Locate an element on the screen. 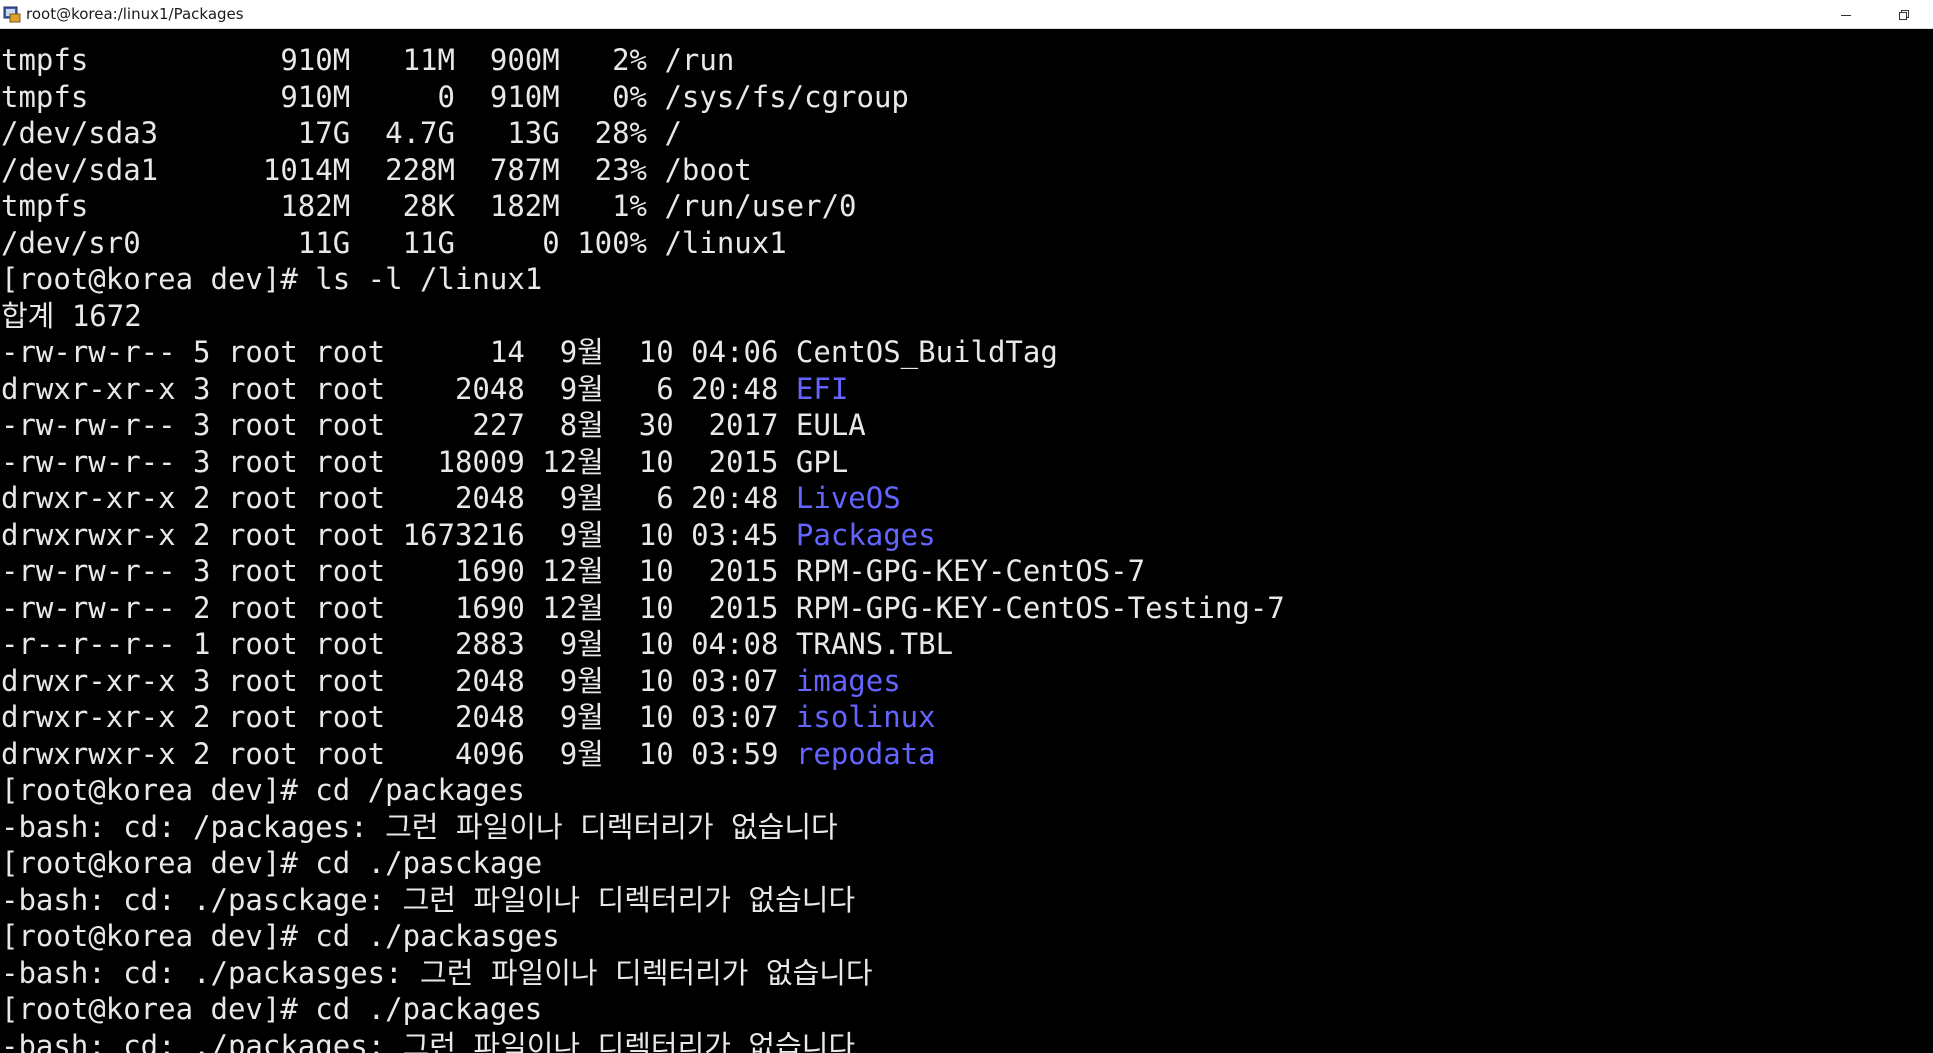 This screenshot has height=1053, width=1933. ls-total: 합계 1672 is located at coordinates (71, 315).